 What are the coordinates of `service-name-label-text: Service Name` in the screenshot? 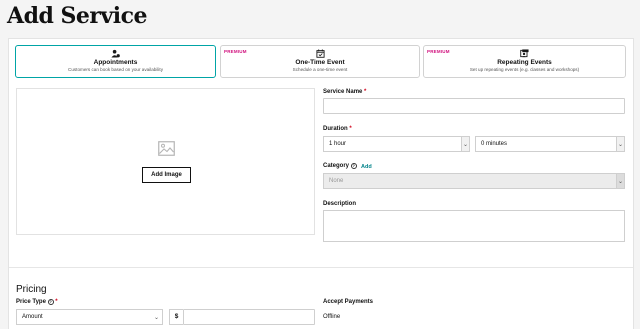 It's located at (343, 92).